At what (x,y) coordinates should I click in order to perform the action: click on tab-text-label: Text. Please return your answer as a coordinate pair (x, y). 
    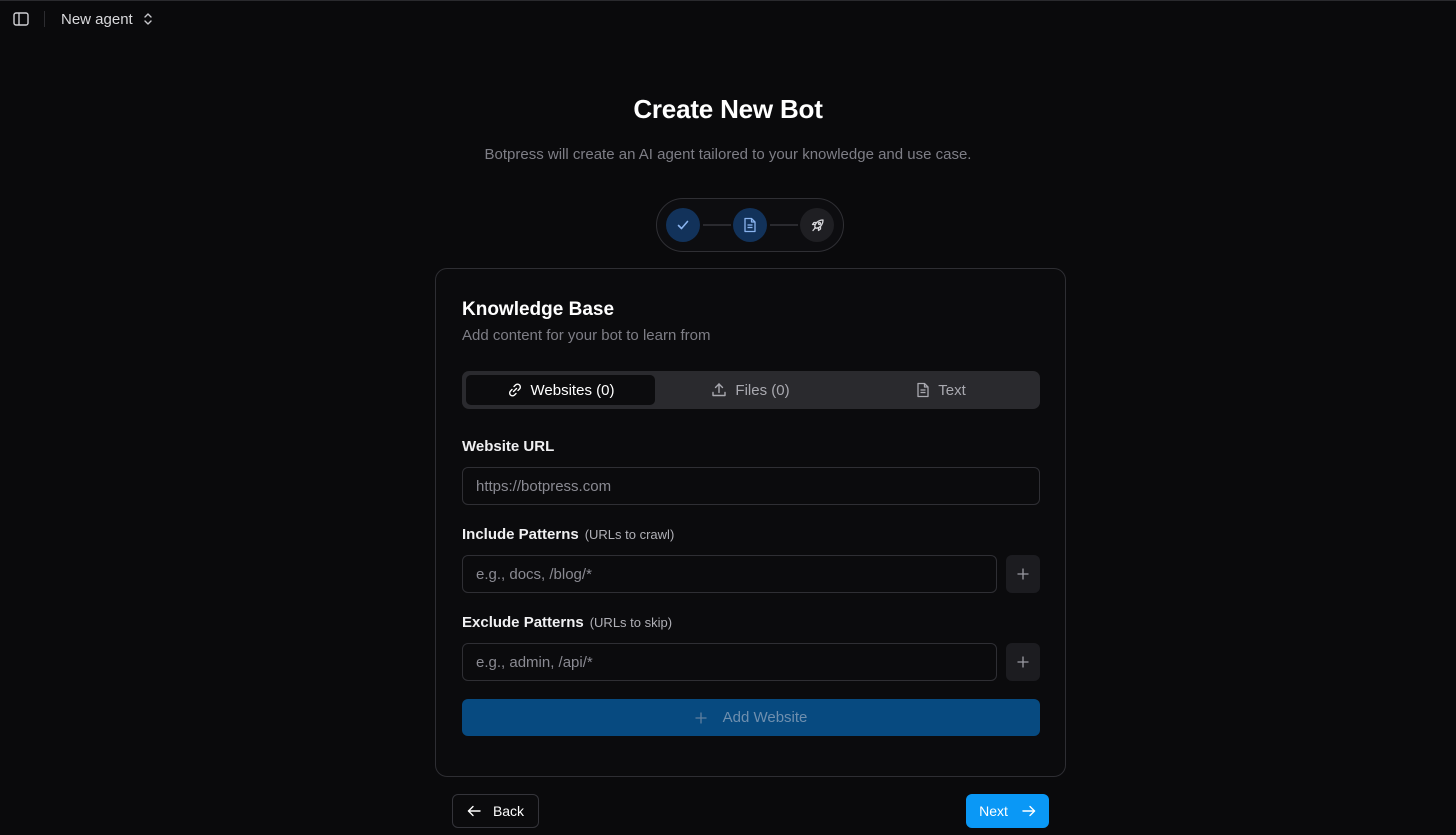
    Looking at the image, I should click on (952, 390).